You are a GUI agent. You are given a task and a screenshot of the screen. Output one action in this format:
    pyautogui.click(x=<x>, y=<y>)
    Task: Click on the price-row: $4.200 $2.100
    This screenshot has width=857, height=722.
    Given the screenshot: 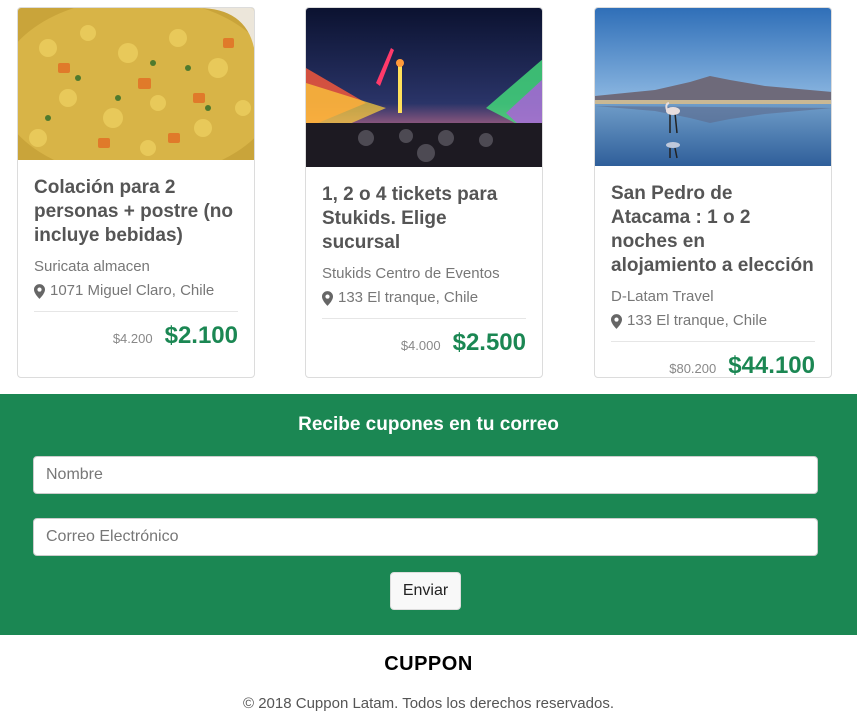 What is the action you would take?
    pyautogui.click(x=136, y=336)
    